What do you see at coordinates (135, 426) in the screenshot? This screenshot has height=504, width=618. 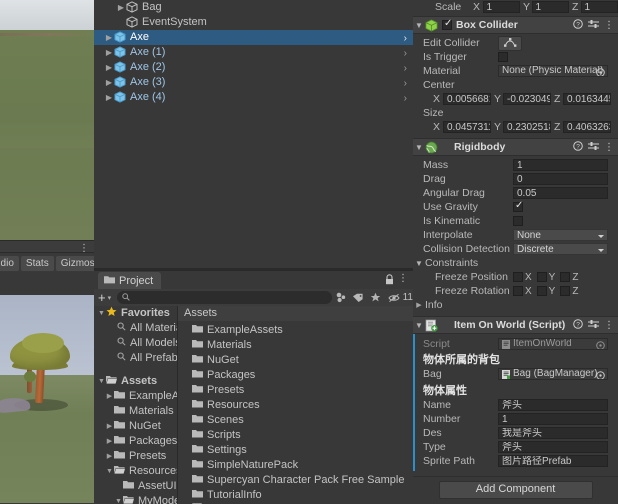 I see `project-tree-item-nuget: ▶NuGet` at bounding box center [135, 426].